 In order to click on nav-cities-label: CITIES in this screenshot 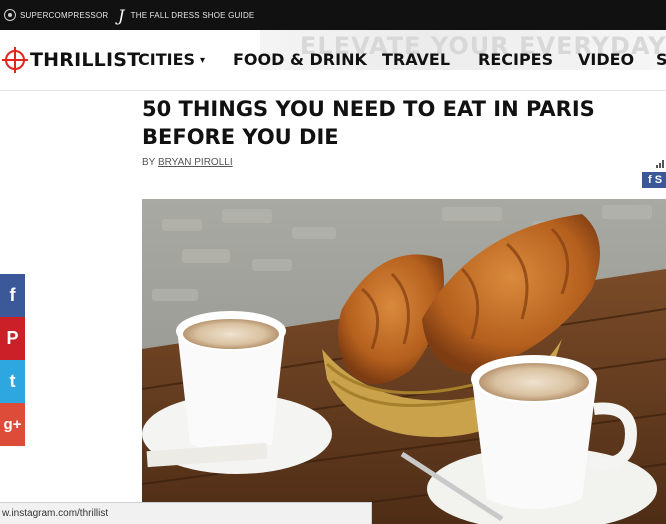, I will do `click(167, 59)`.